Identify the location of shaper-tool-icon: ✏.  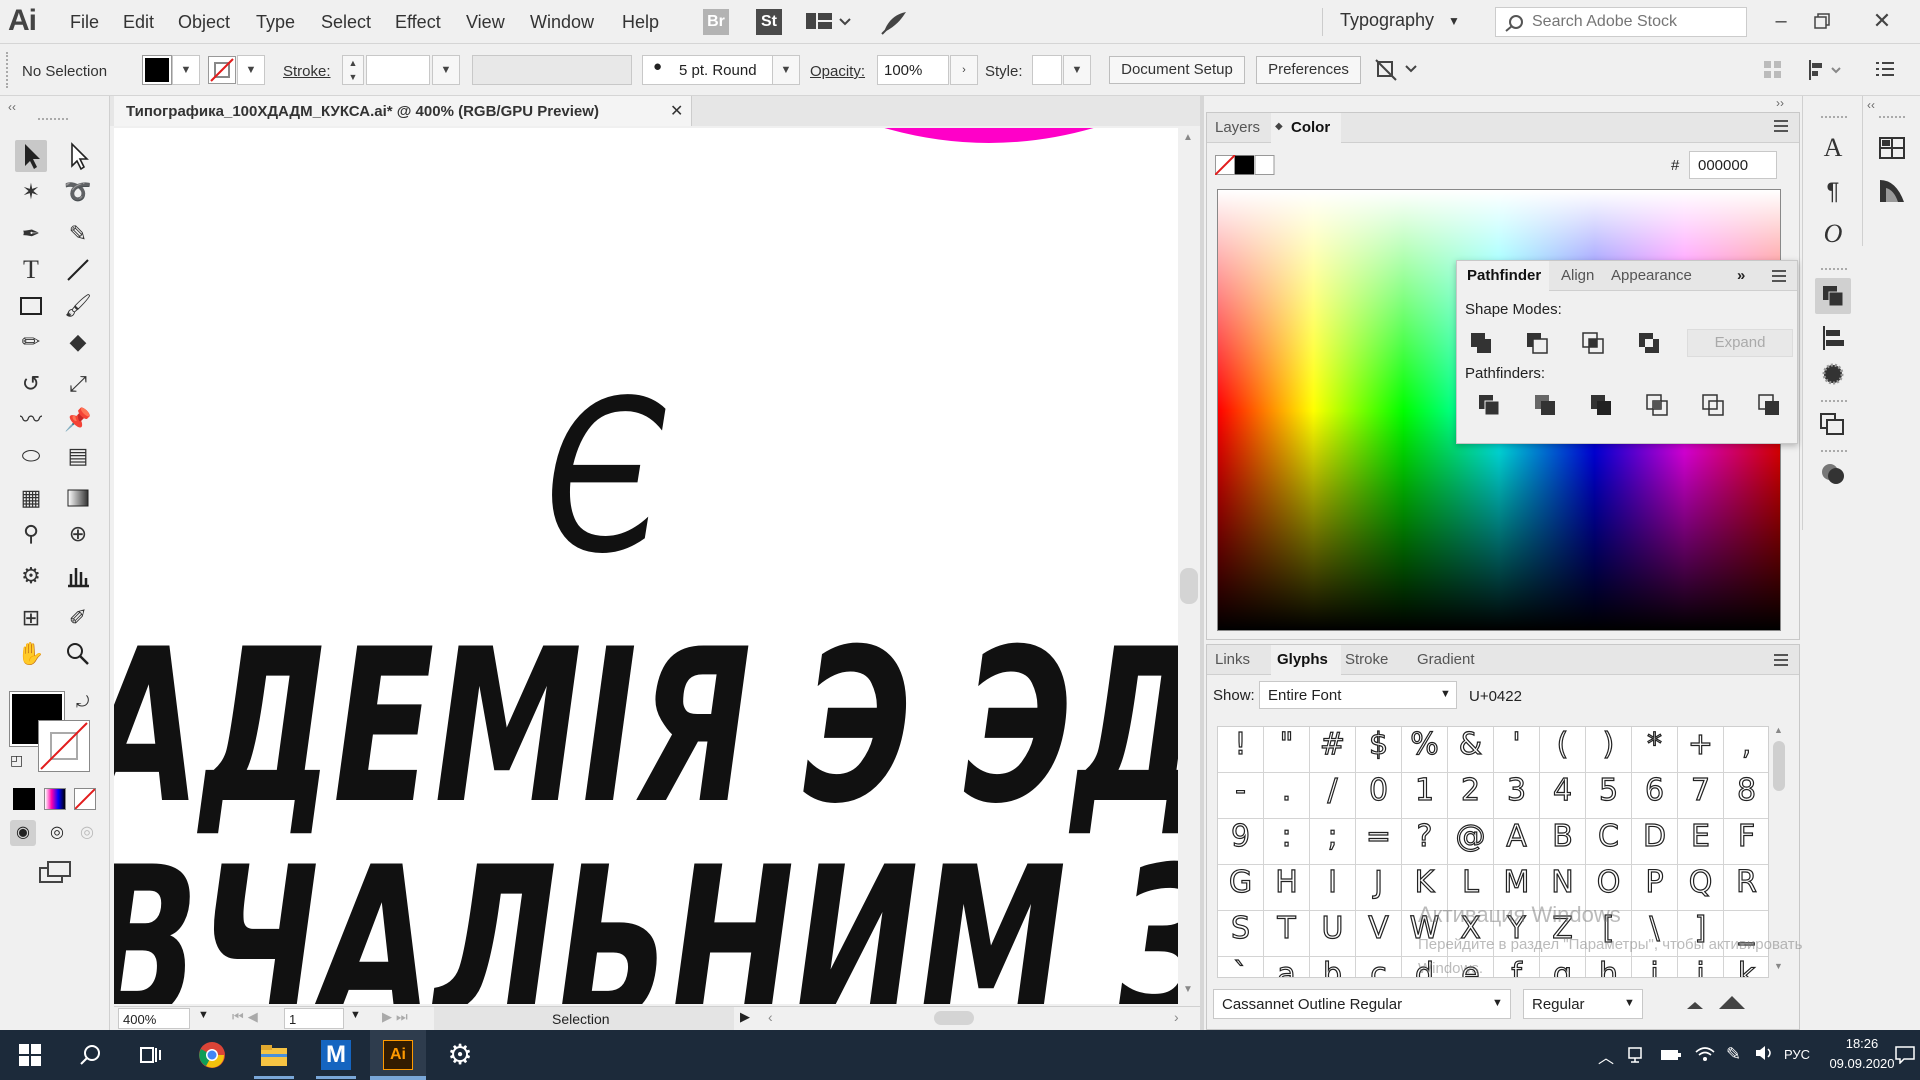
(31, 342).